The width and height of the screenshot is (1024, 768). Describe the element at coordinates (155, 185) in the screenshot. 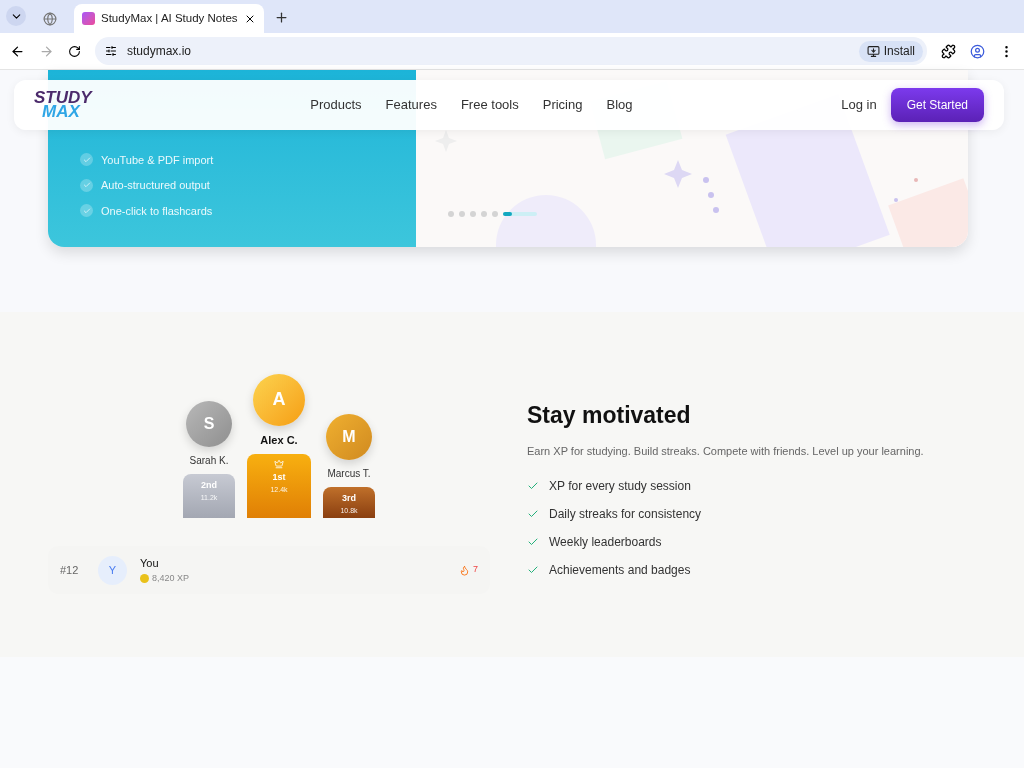

I see `feature-text: Auto-structured output` at that location.